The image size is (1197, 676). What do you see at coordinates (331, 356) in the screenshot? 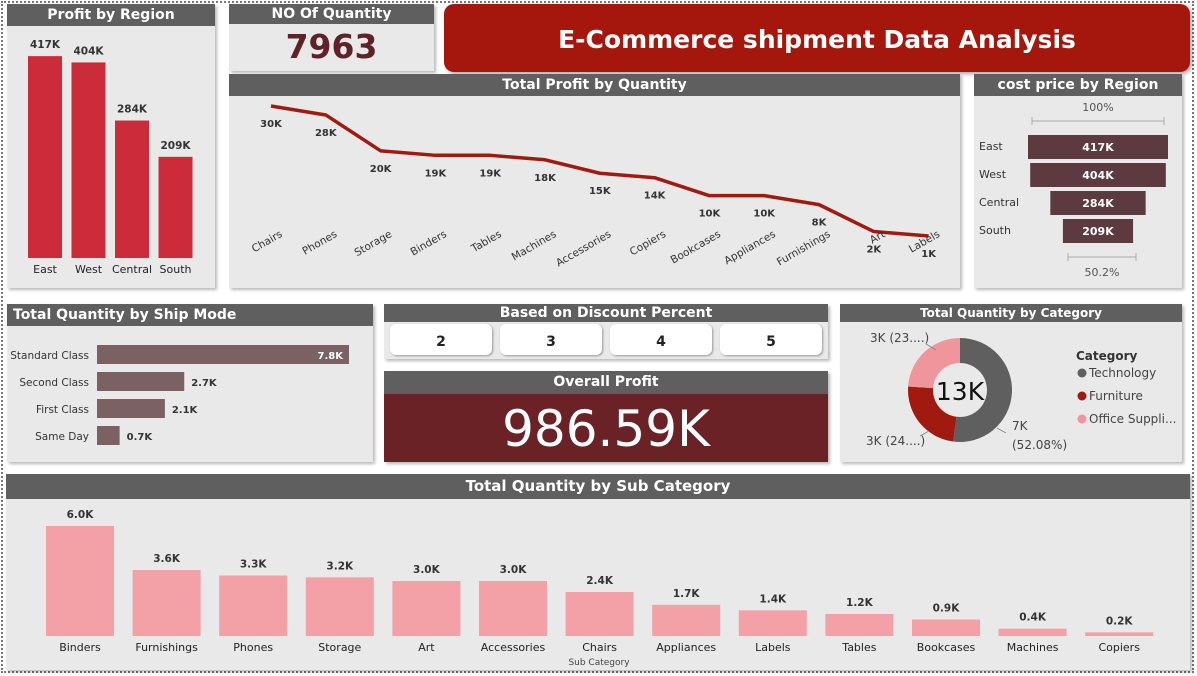
I see `ship-mode-value: 7.8K` at bounding box center [331, 356].